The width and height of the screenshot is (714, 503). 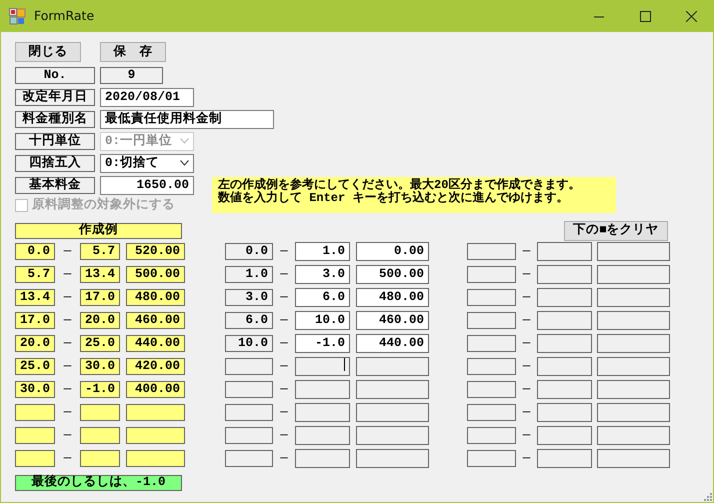 What do you see at coordinates (133, 52) in the screenshot?
I see `save-button: 保 存` at bounding box center [133, 52].